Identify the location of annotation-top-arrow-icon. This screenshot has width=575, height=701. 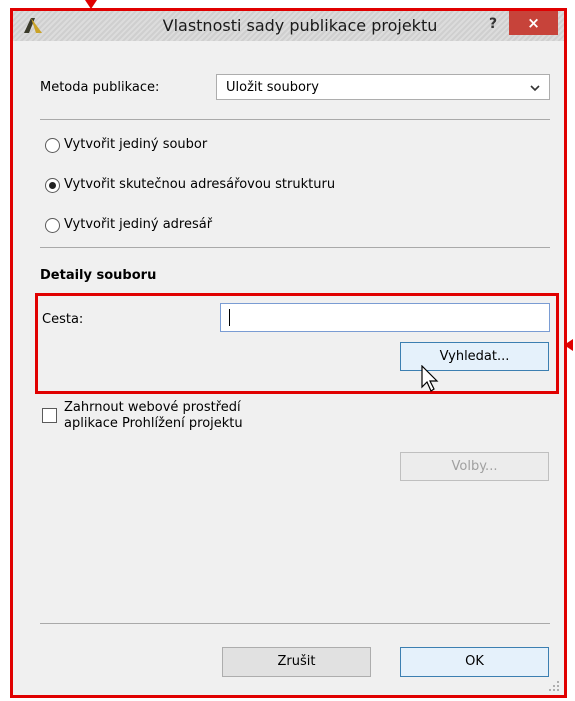
(91, 4).